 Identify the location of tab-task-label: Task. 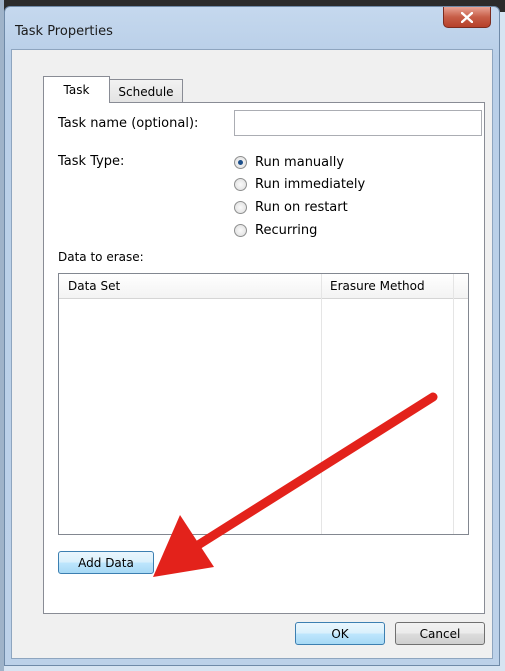
(76, 90).